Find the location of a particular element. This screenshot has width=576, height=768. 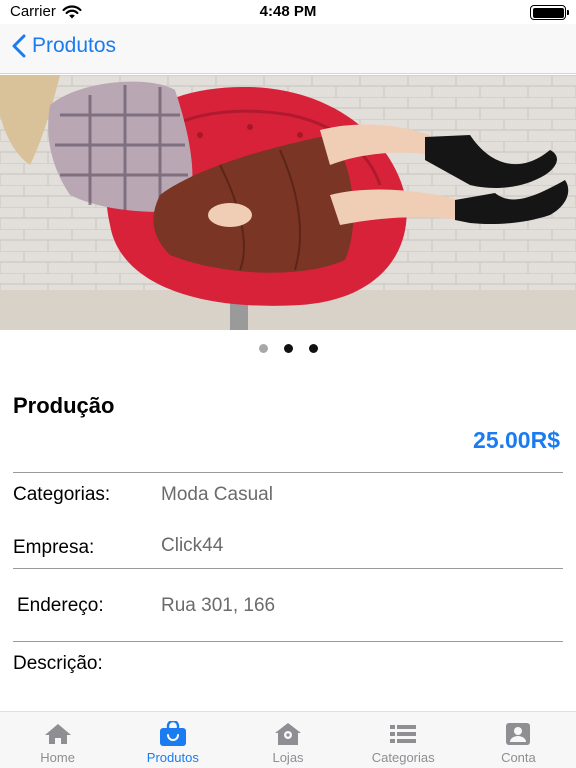

chevron-left-icon is located at coordinates (19, 46).